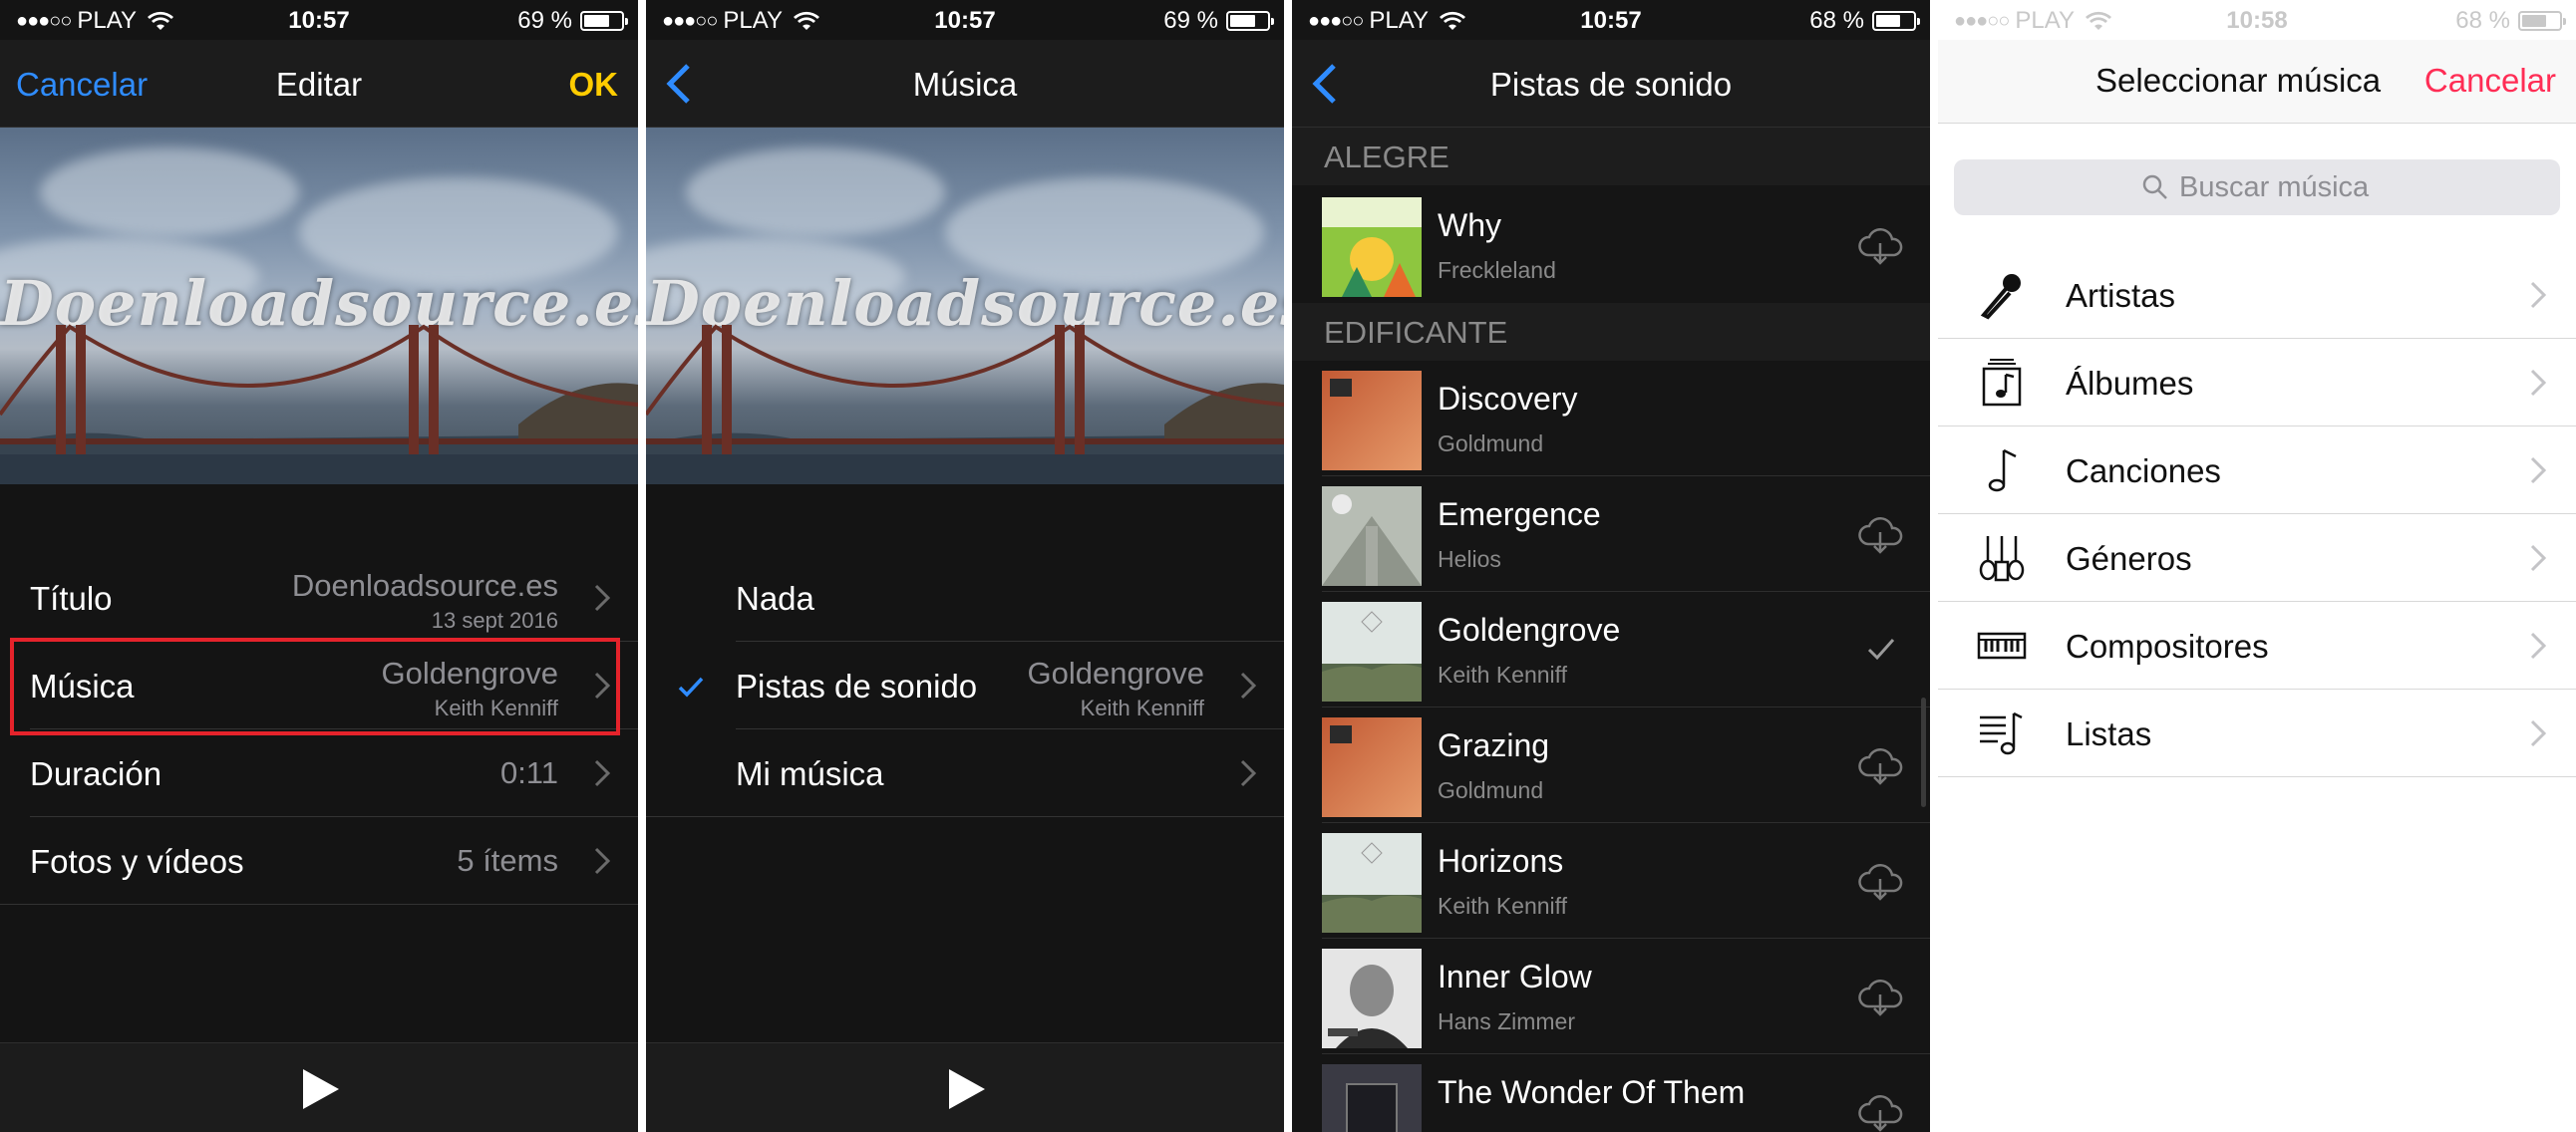 The height and width of the screenshot is (1132, 2576). I want to click on nav-title: Música, so click(965, 84).